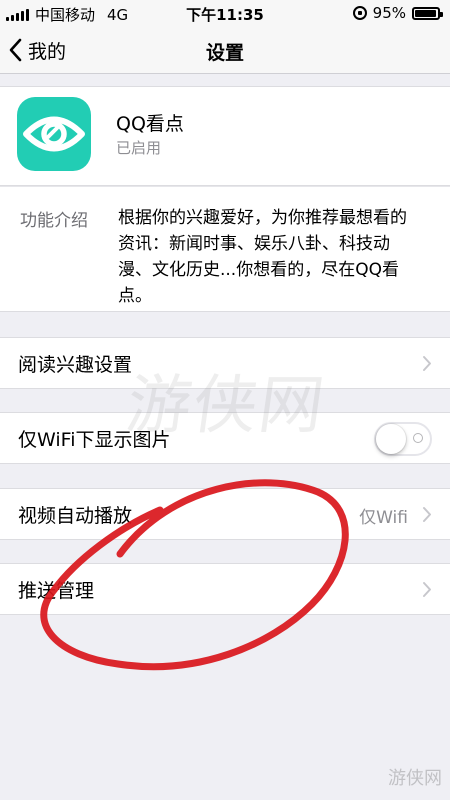  I want to click on eye-logo-icon, so click(54, 134).